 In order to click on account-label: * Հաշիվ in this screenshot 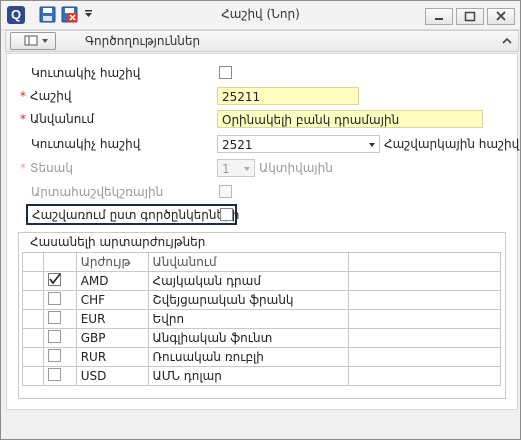, I will do `click(45, 96)`.